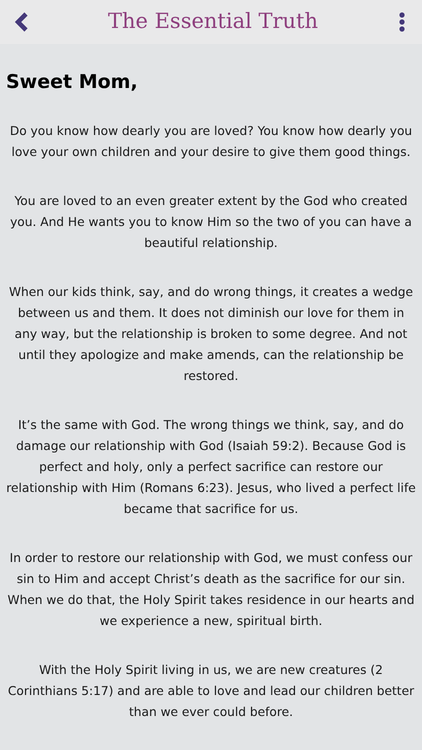  Describe the element at coordinates (211, 141) in the screenshot. I see `paragraph: Do you know how dearly you are loved? You know how dearly you love your own children and your desire to give them good things.` at that location.